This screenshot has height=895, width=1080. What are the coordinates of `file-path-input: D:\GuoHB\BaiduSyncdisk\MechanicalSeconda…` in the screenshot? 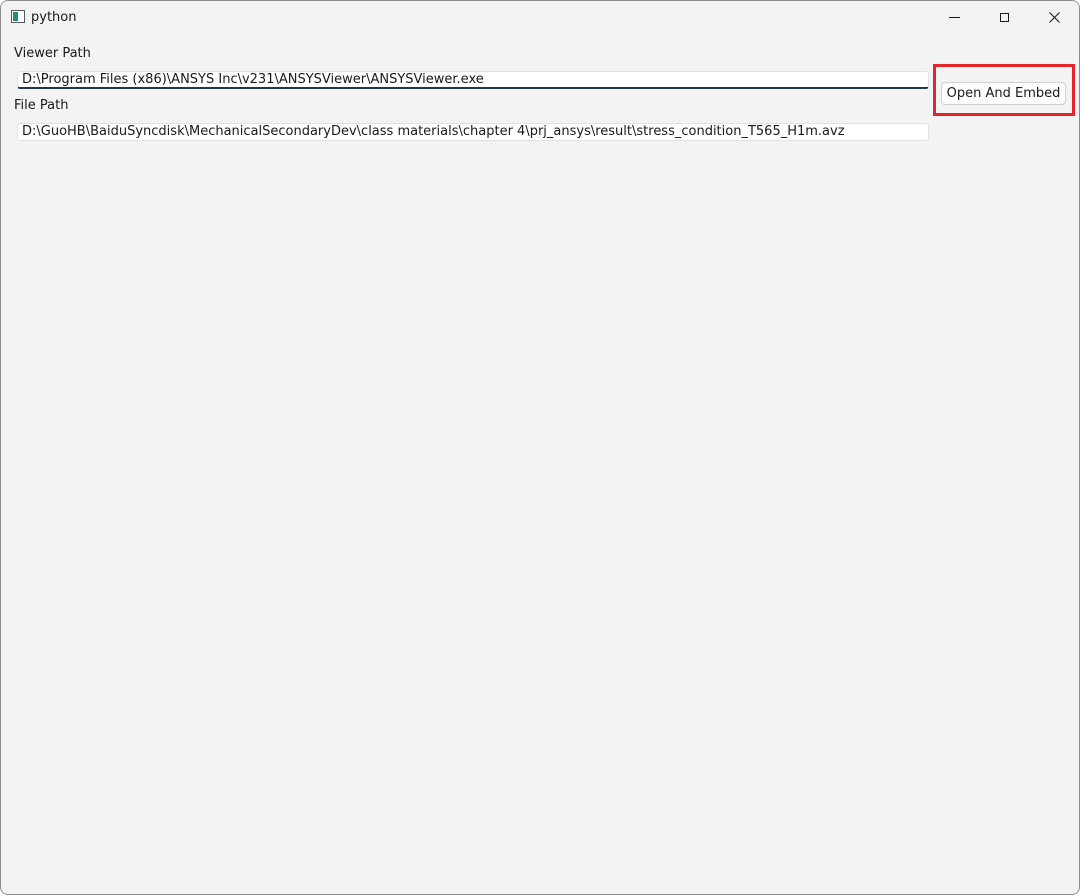 It's located at (473, 132).